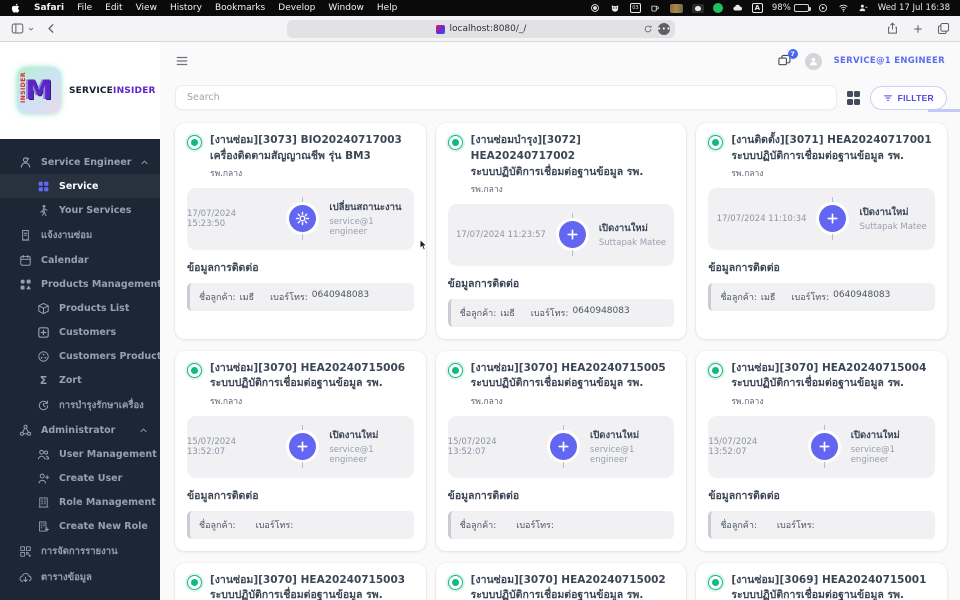 The width and height of the screenshot is (960, 600). Describe the element at coordinates (595, 8) in the screenshot. I see `record-icon` at that location.